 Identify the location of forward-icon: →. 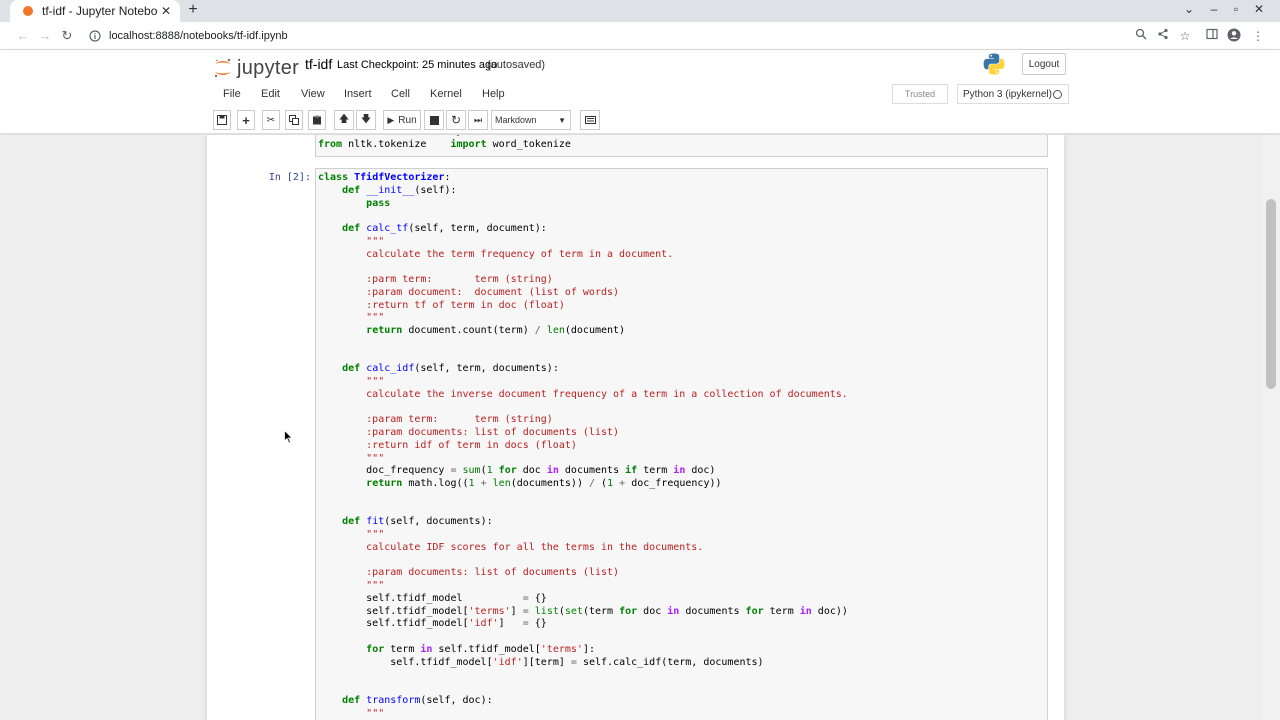
(45, 36).